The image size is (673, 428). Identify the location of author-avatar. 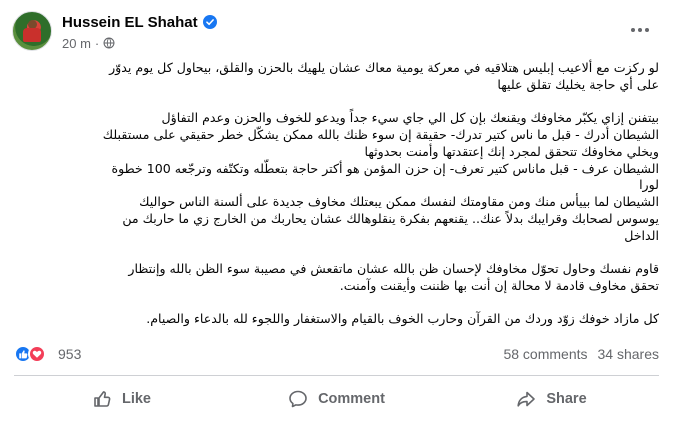
(32, 31).